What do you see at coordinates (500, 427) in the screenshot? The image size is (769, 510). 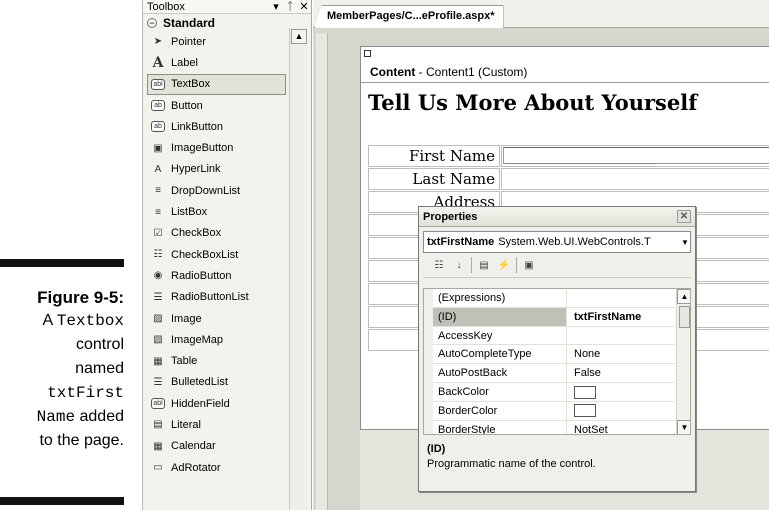 I see `property-name: BorderStyle` at bounding box center [500, 427].